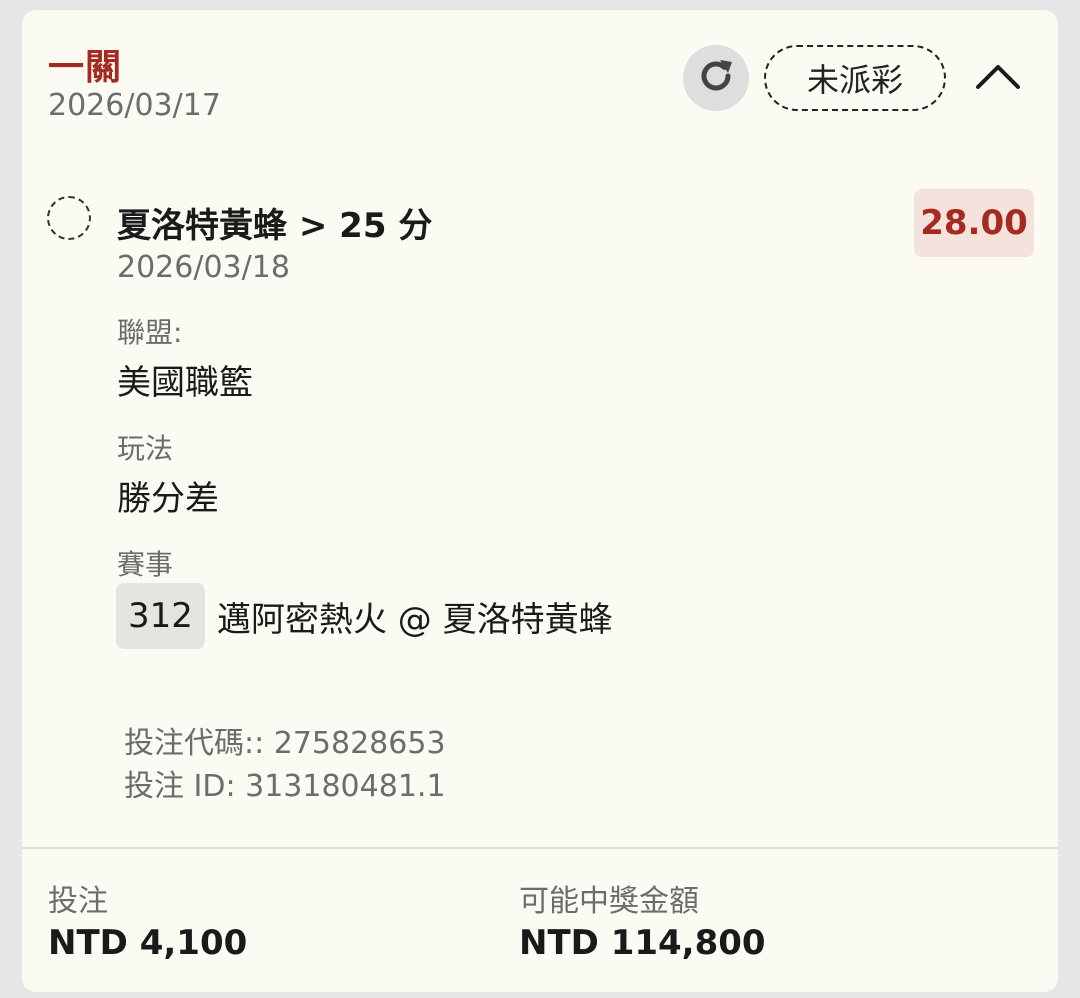  I want to click on divider, so click(540, 848).